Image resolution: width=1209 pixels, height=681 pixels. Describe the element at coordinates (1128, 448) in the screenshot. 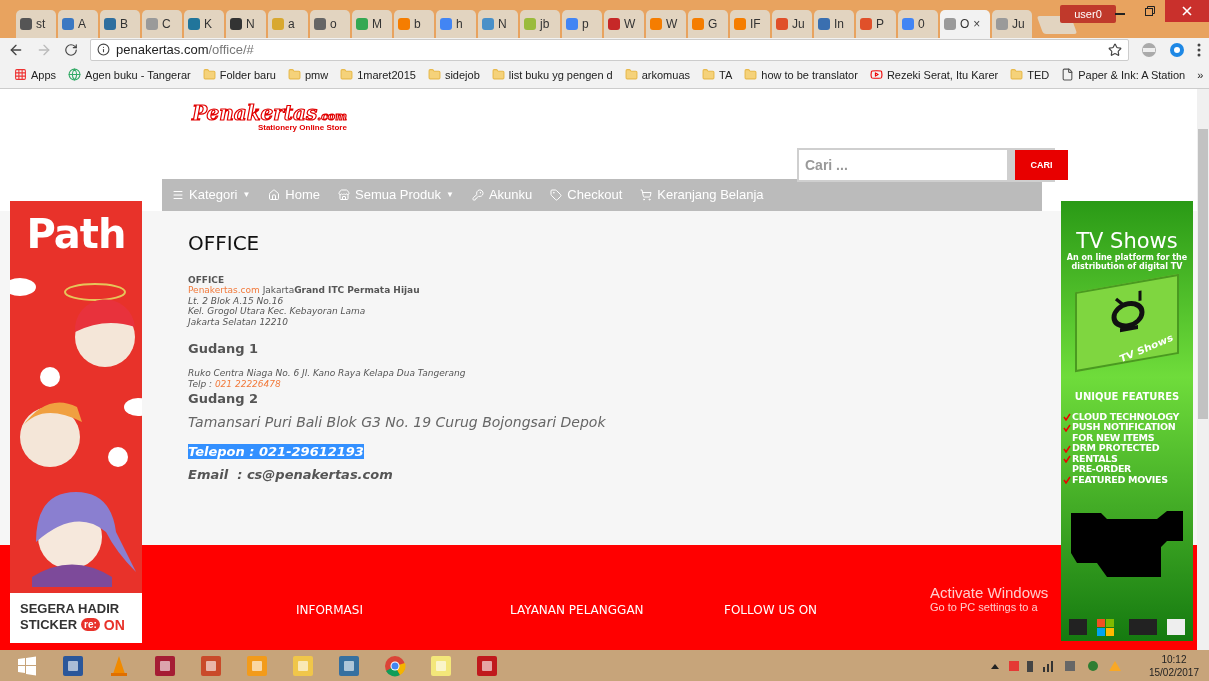

I see `feature-item: DRM PROTECTED` at that location.